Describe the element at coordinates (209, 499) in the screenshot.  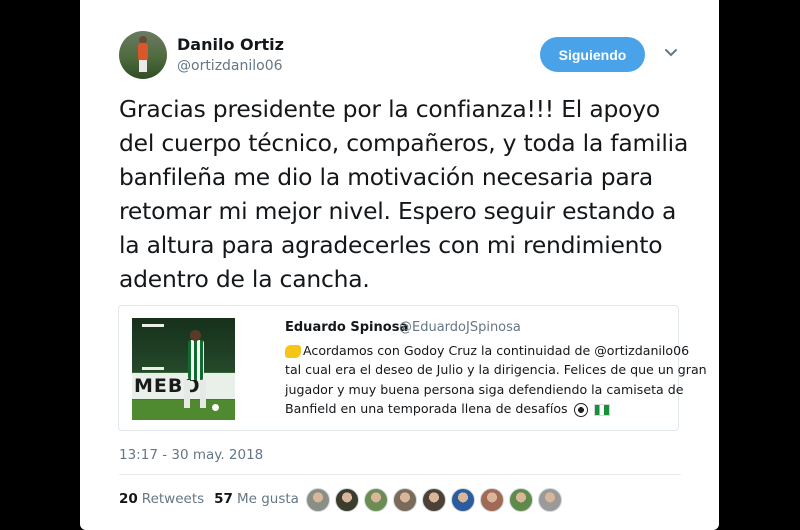
I see `tweet-stats: 20 Retweets 57 Me gusta` at that location.